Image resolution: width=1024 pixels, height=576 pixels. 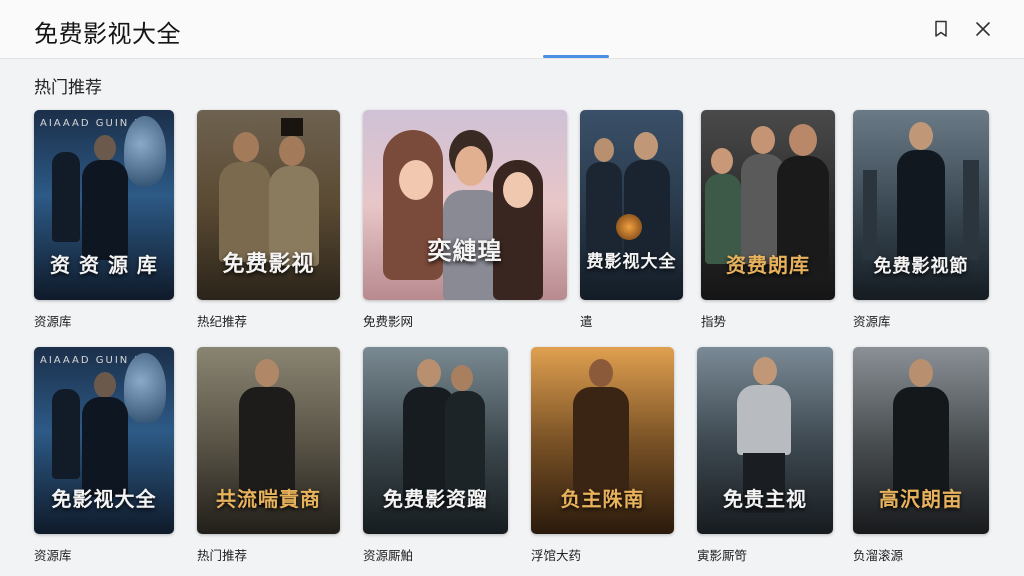 I want to click on movie-poster: 免费影视, so click(x=268, y=205).